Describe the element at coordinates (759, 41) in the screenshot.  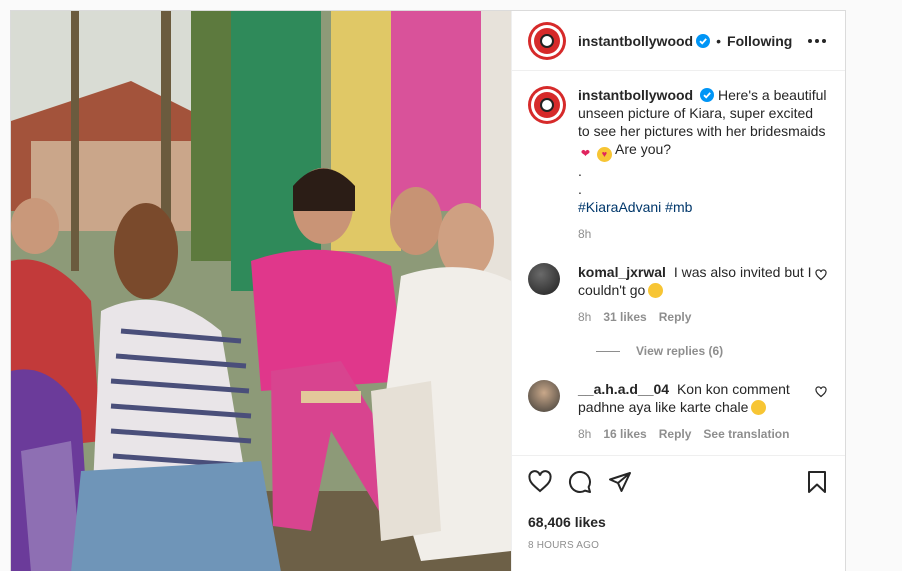
I see `following-button: Following` at that location.